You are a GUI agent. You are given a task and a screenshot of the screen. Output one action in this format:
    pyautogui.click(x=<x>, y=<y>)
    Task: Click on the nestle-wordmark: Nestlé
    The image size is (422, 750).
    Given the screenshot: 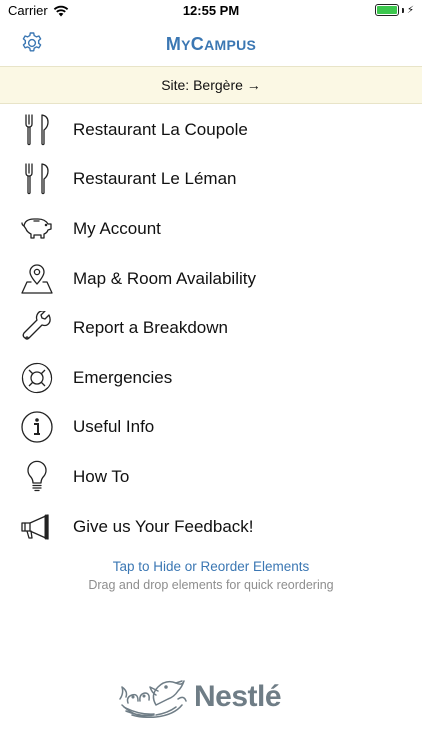 What is the action you would take?
    pyautogui.click(x=238, y=696)
    